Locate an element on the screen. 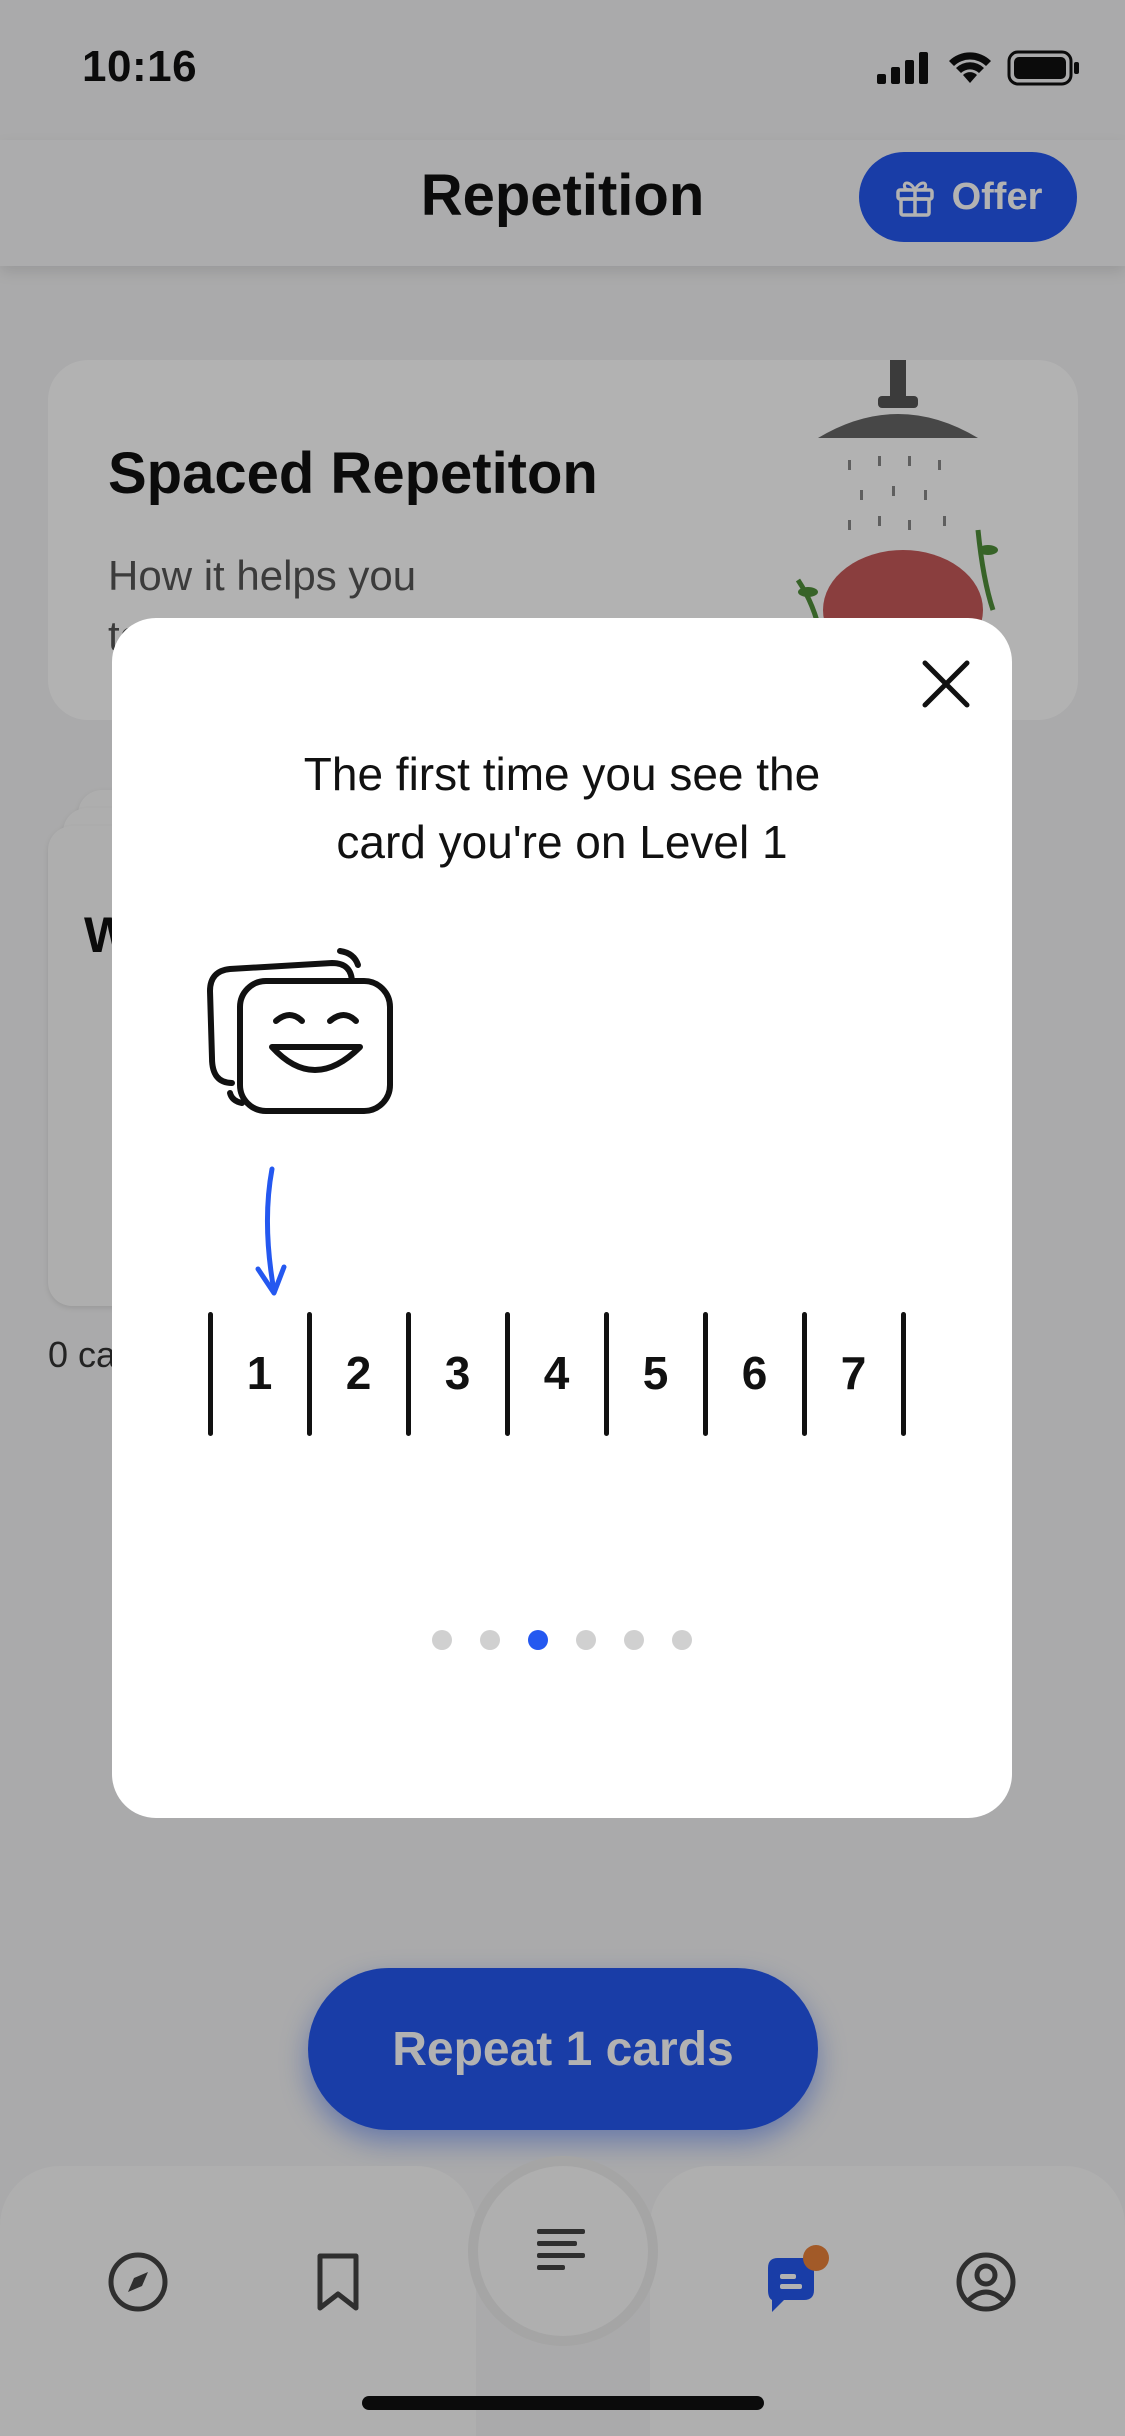  level-4: 4 is located at coordinates (556, 1373).